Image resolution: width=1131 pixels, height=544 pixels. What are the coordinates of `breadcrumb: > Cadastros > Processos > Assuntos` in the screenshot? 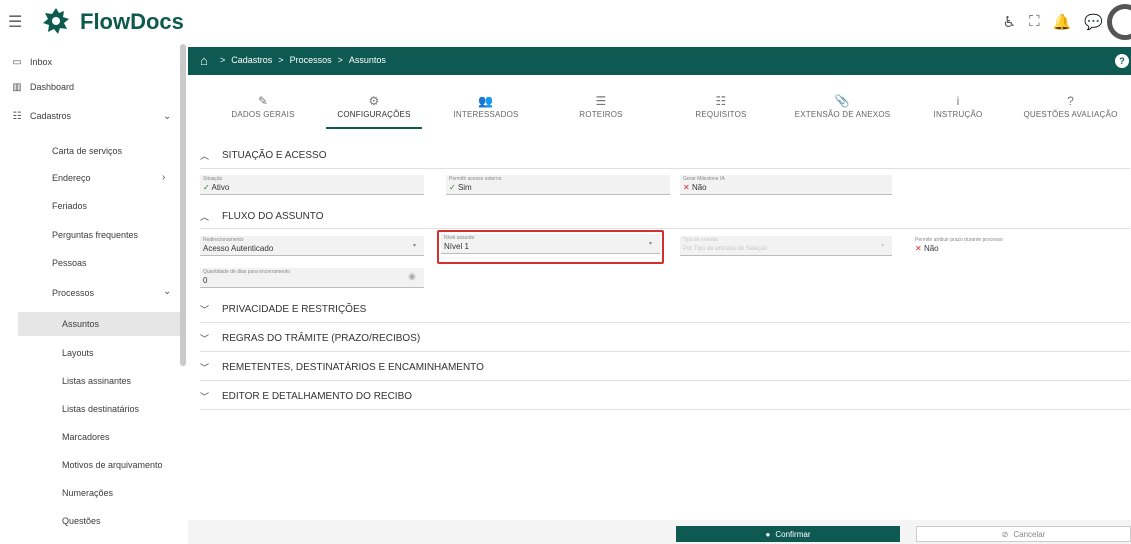 It's located at (303, 60).